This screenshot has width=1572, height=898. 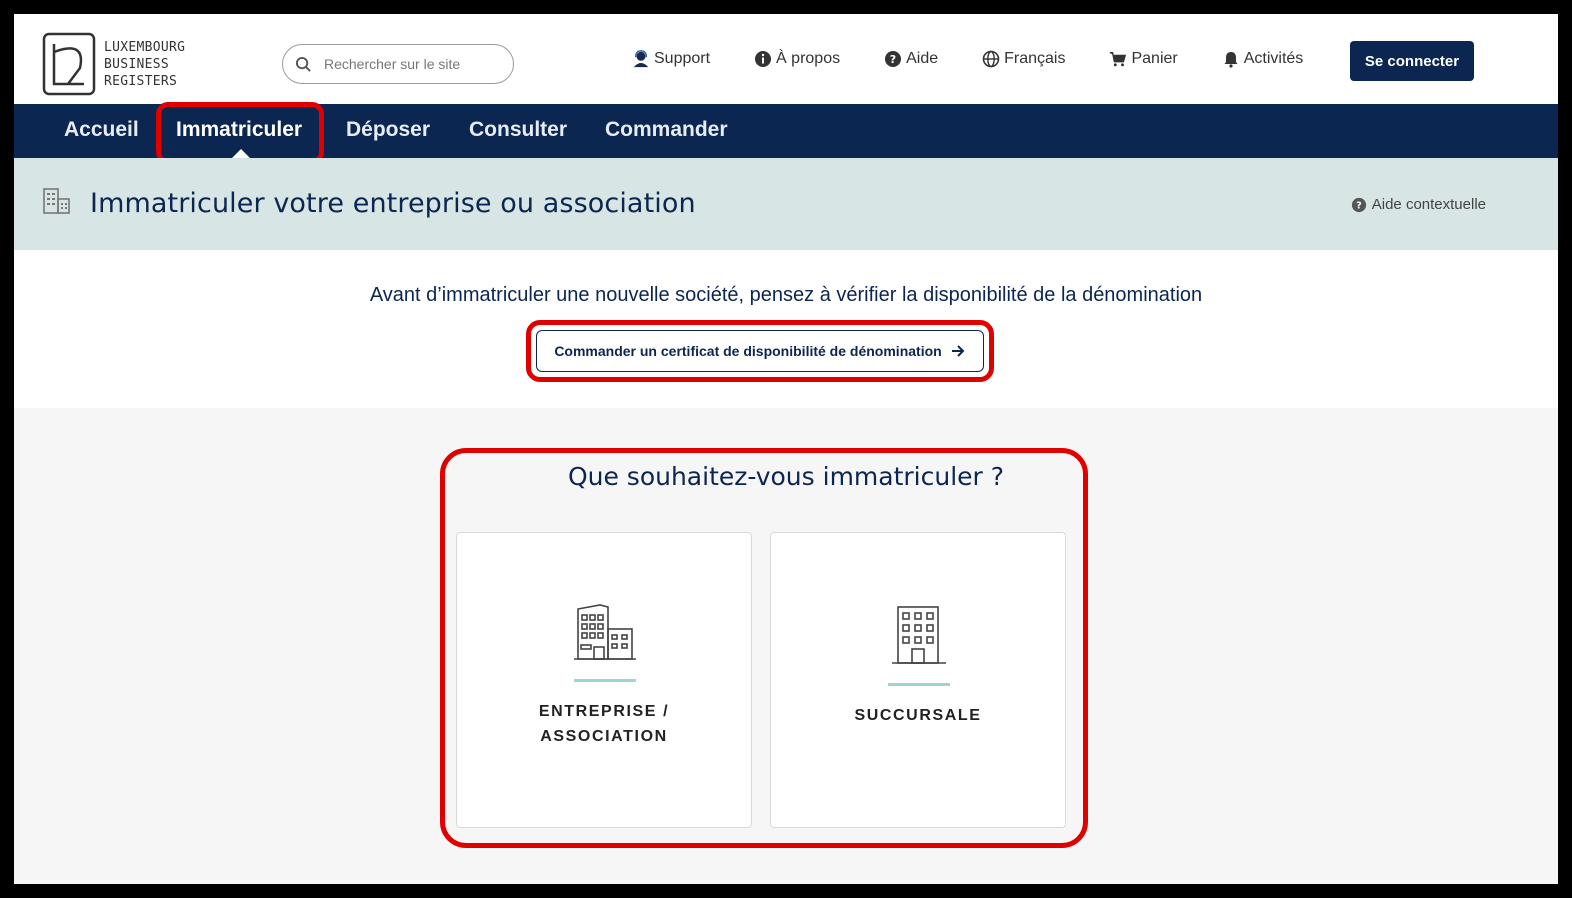 What do you see at coordinates (303, 64) in the screenshot?
I see `search-icon` at bounding box center [303, 64].